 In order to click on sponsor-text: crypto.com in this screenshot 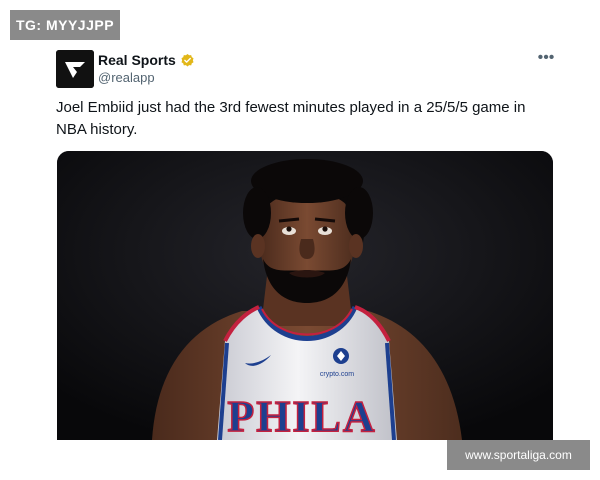, I will do `click(337, 374)`.